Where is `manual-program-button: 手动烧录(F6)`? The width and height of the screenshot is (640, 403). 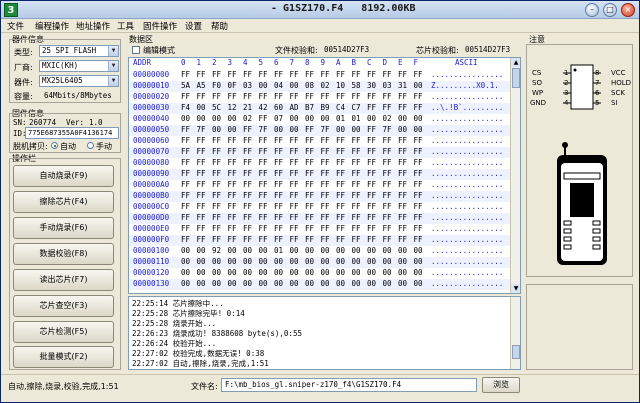
manual-program-button: 手动烧录(F6) is located at coordinates (63, 228).